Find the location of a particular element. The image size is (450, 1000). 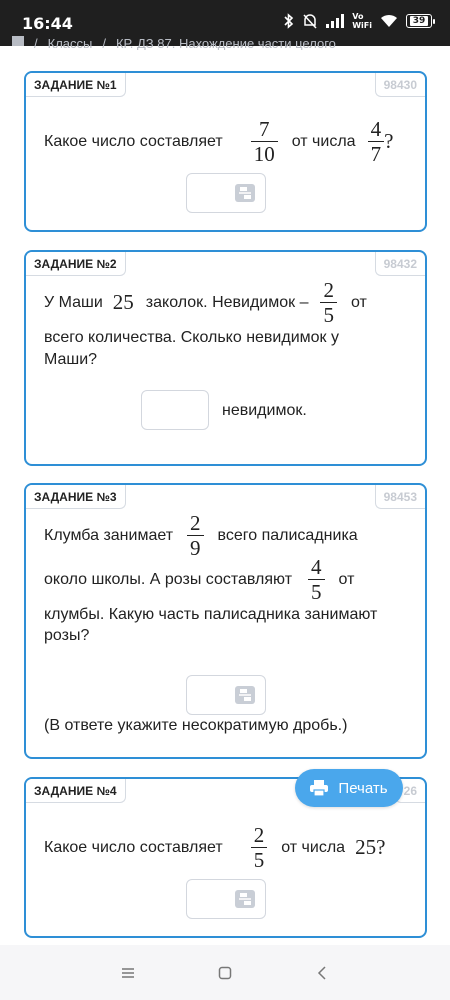

bluetooth-icon is located at coordinates (289, 21).